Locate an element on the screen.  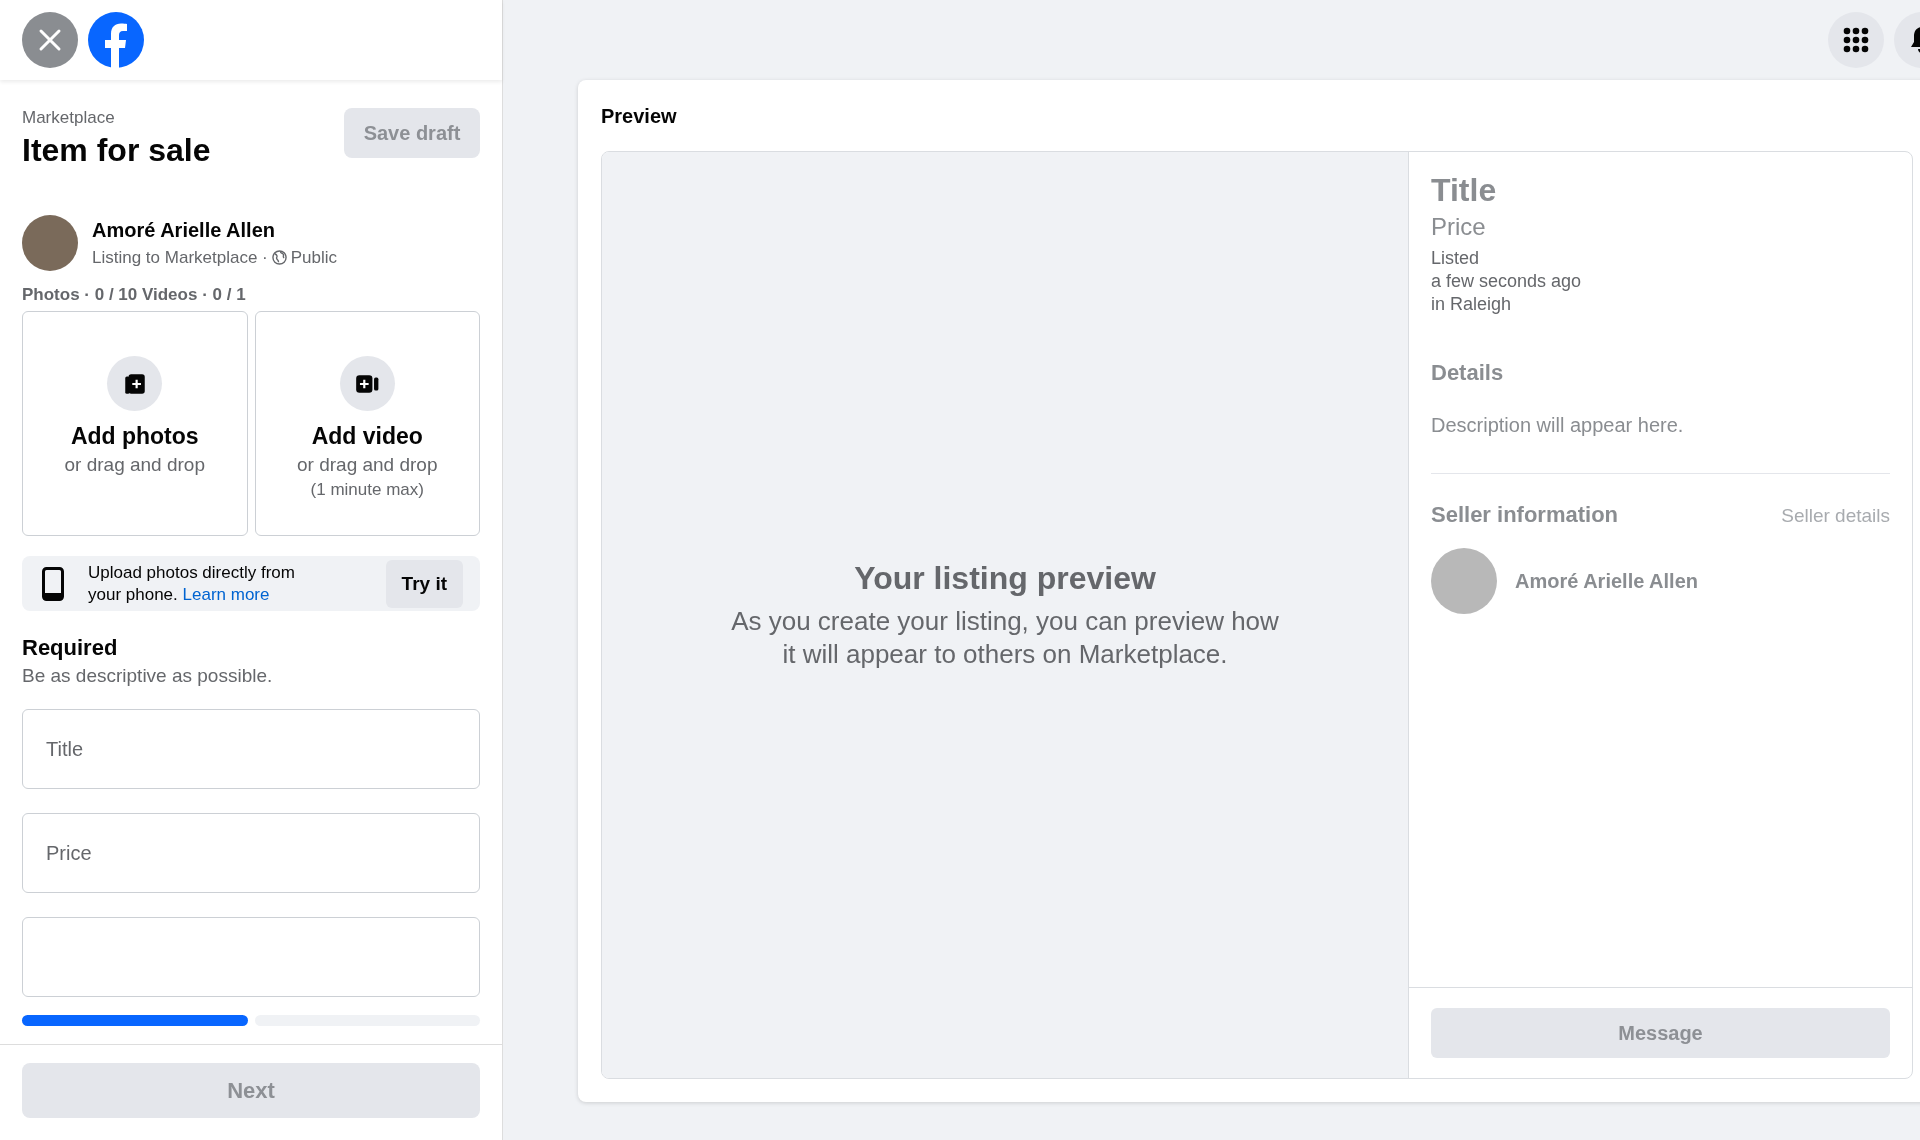
try-it-button: Try it is located at coordinates (424, 583).